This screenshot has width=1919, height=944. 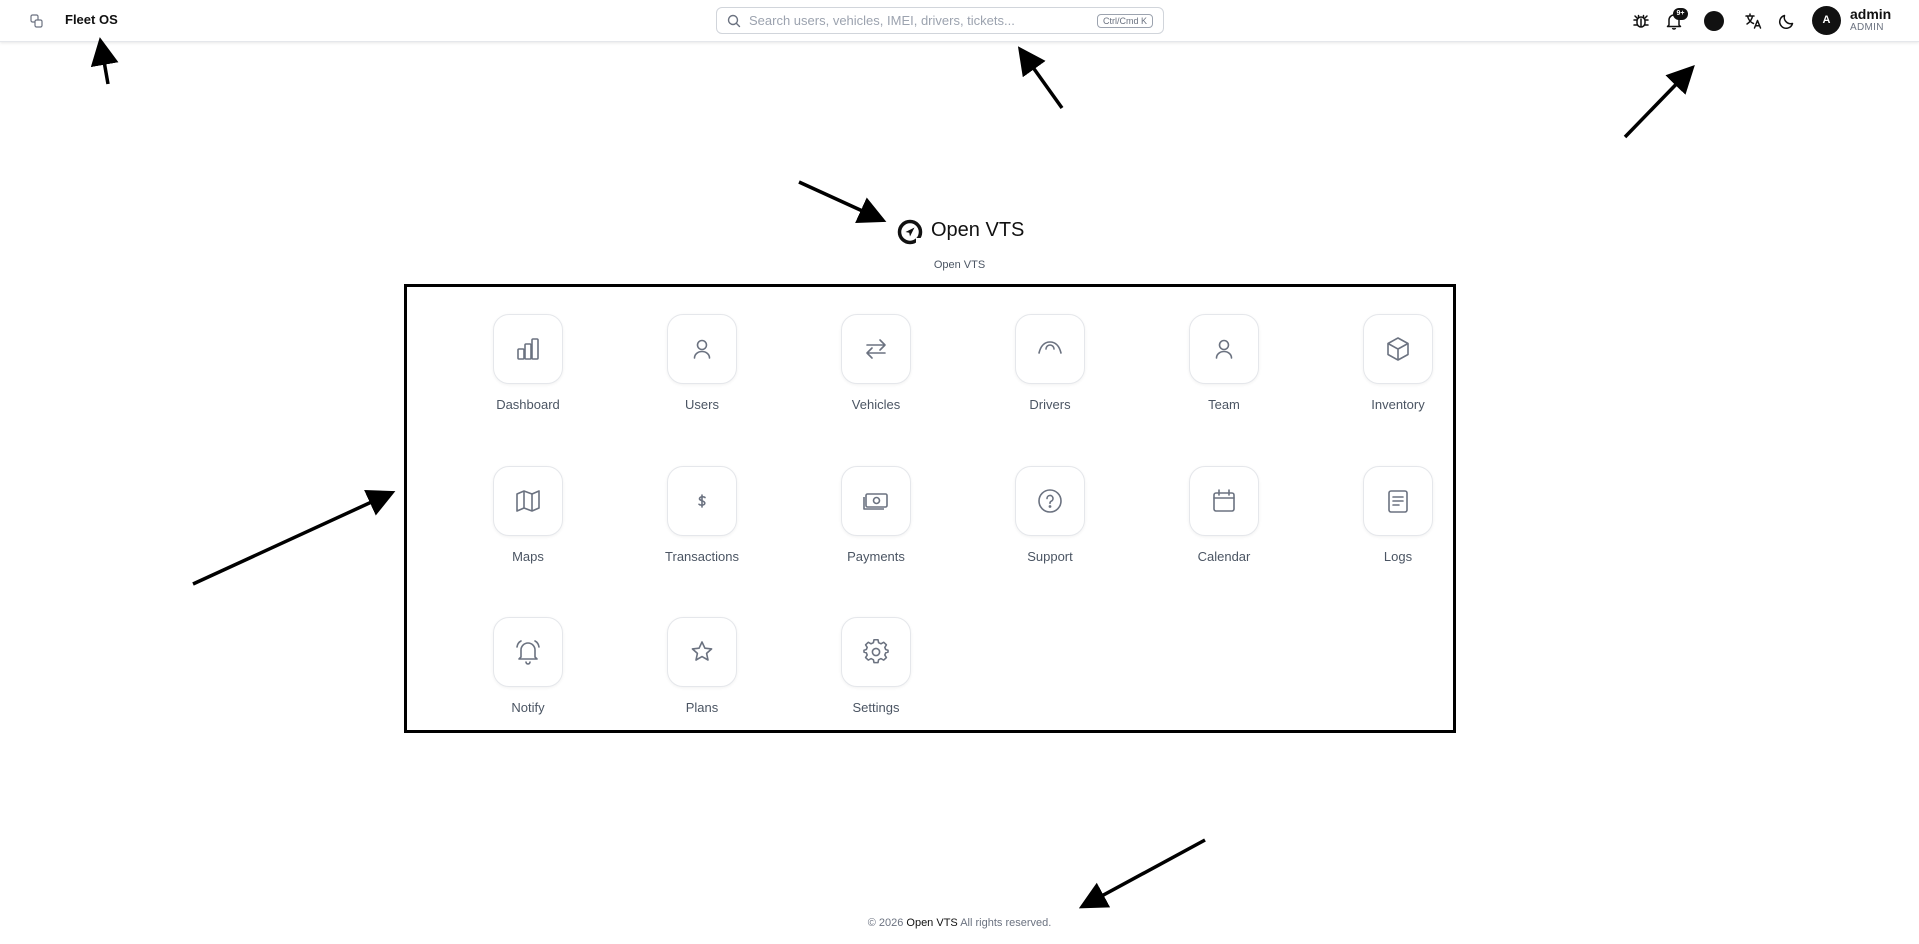 I want to click on steering-wheel-icon, so click(x=1050, y=347).